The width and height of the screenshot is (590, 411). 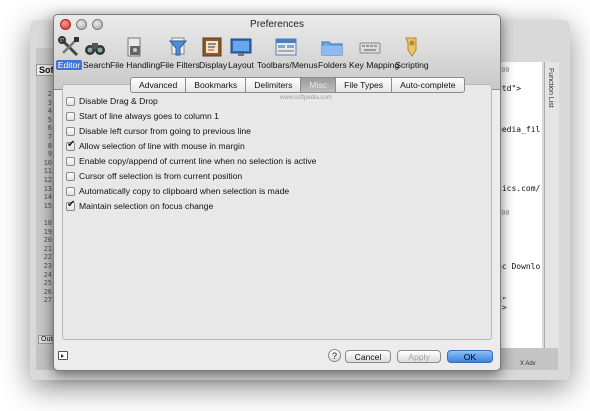 What do you see at coordinates (47, 205) in the screenshot?
I see `line-number: 15` at bounding box center [47, 205].